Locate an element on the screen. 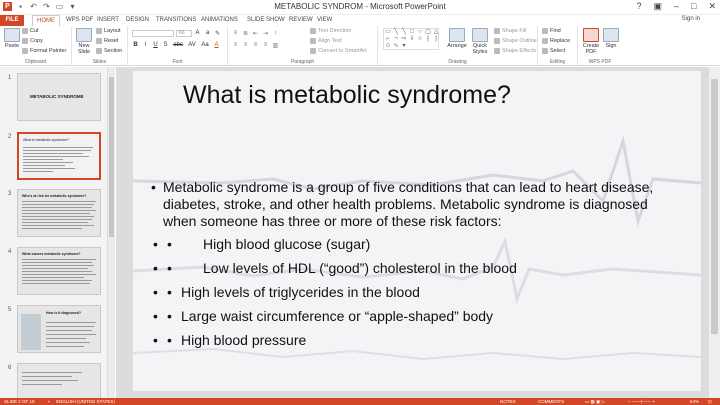  reset-button: Reset is located at coordinates (107, 41).